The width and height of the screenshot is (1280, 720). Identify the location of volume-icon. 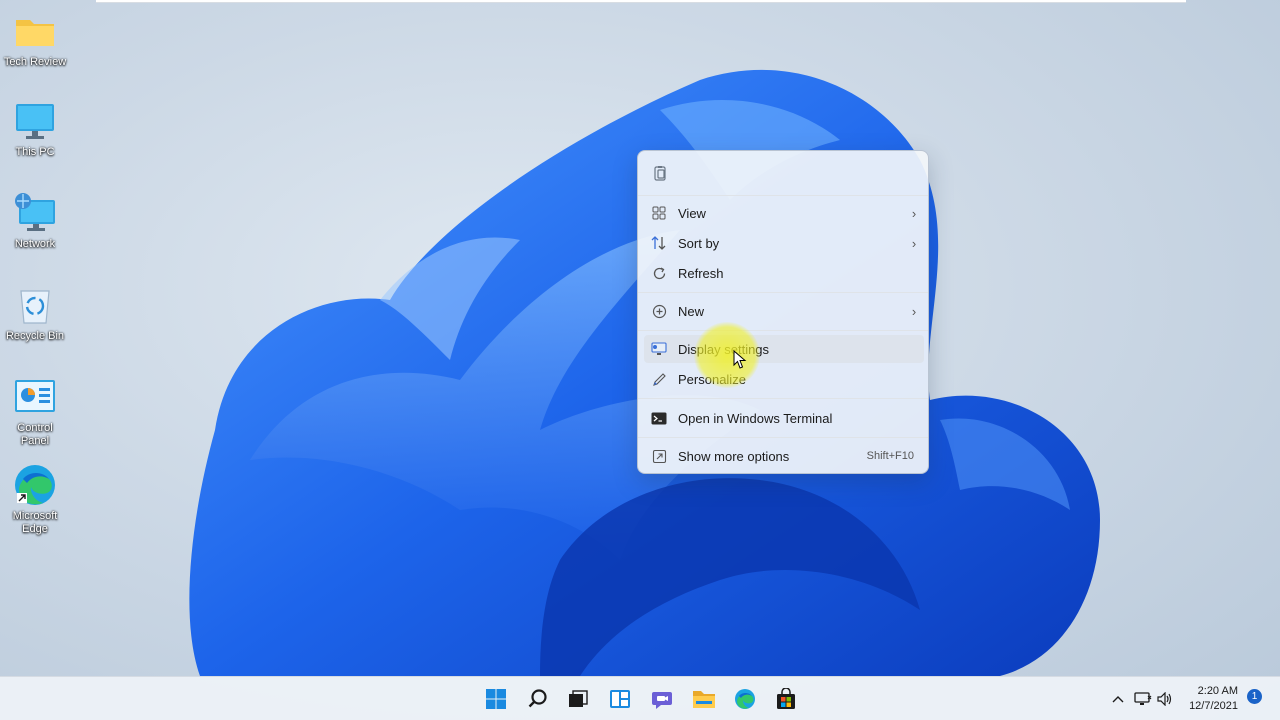
(1165, 699).